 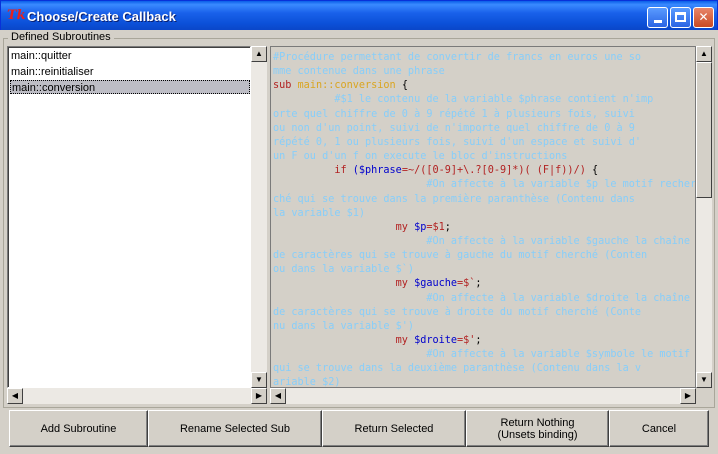 I want to click on maximize-icon, so click(x=680, y=17).